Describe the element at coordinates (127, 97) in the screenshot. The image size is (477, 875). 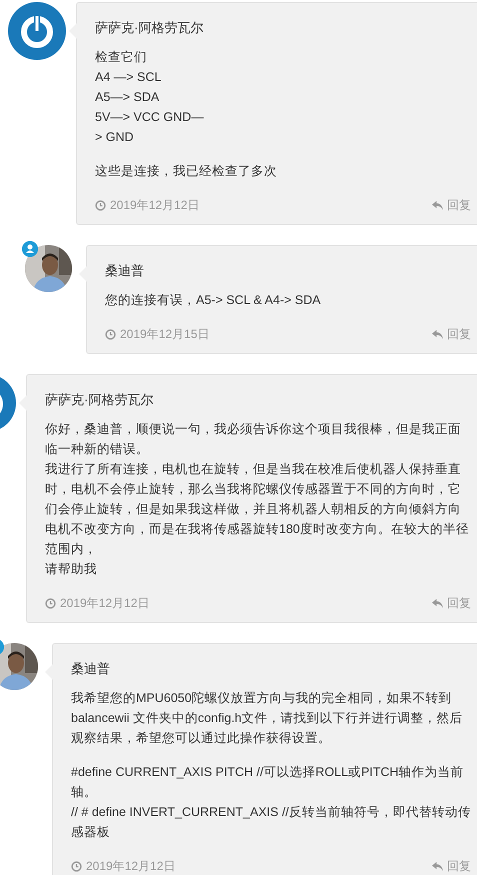
I see `comment-text: A5—> SDA` at that location.